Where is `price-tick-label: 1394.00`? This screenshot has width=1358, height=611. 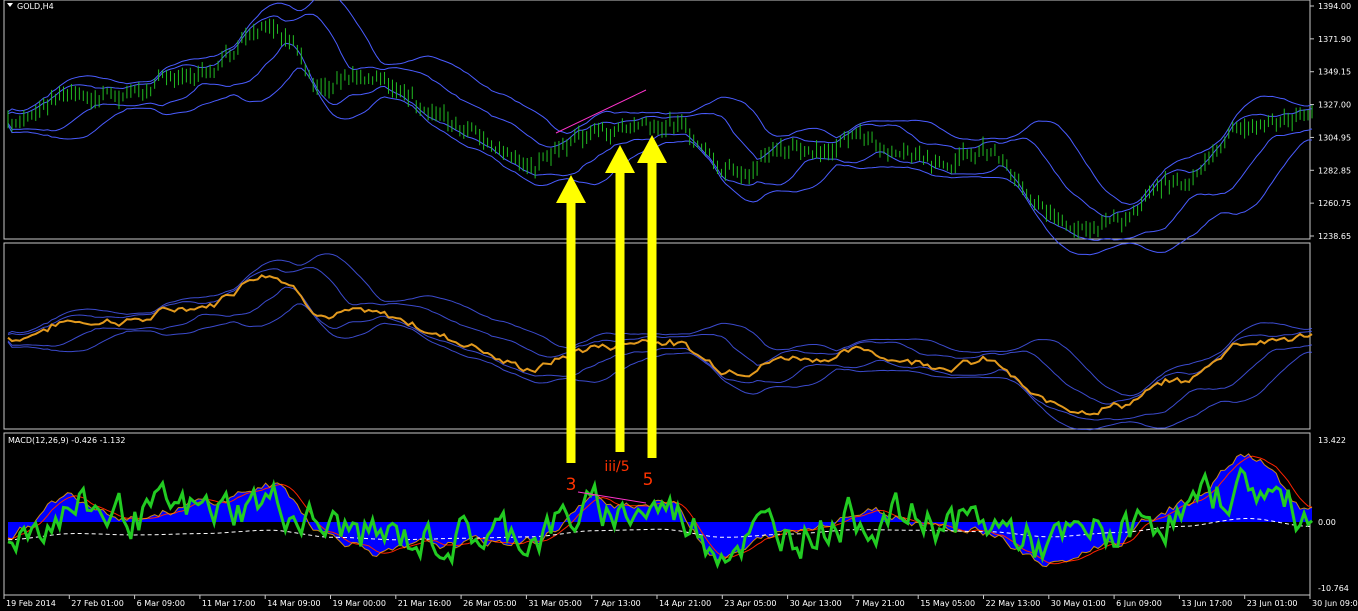 price-tick-label: 1394.00 is located at coordinates (1334, 6).